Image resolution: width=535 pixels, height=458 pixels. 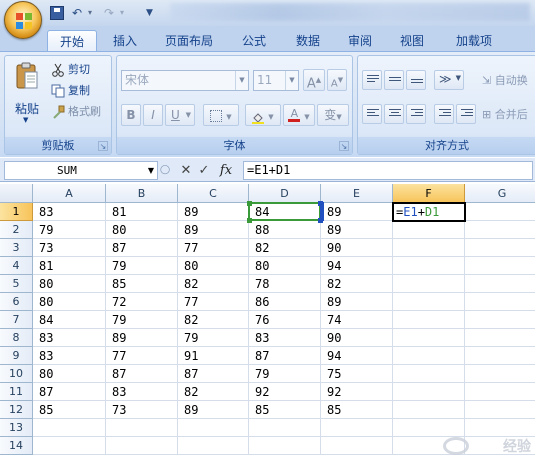 What do you see at coordinates (388, 170) in the screenshot?
I see `formula-input: =E1+D1` at bounding box center [388, 170].